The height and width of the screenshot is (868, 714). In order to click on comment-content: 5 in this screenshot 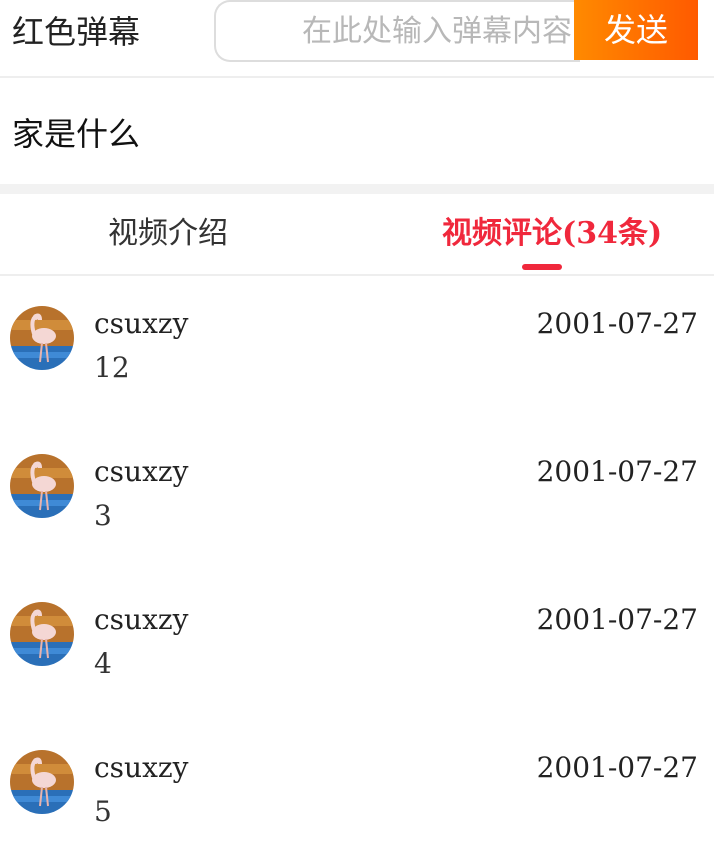, I will do `click(103, 811)`.